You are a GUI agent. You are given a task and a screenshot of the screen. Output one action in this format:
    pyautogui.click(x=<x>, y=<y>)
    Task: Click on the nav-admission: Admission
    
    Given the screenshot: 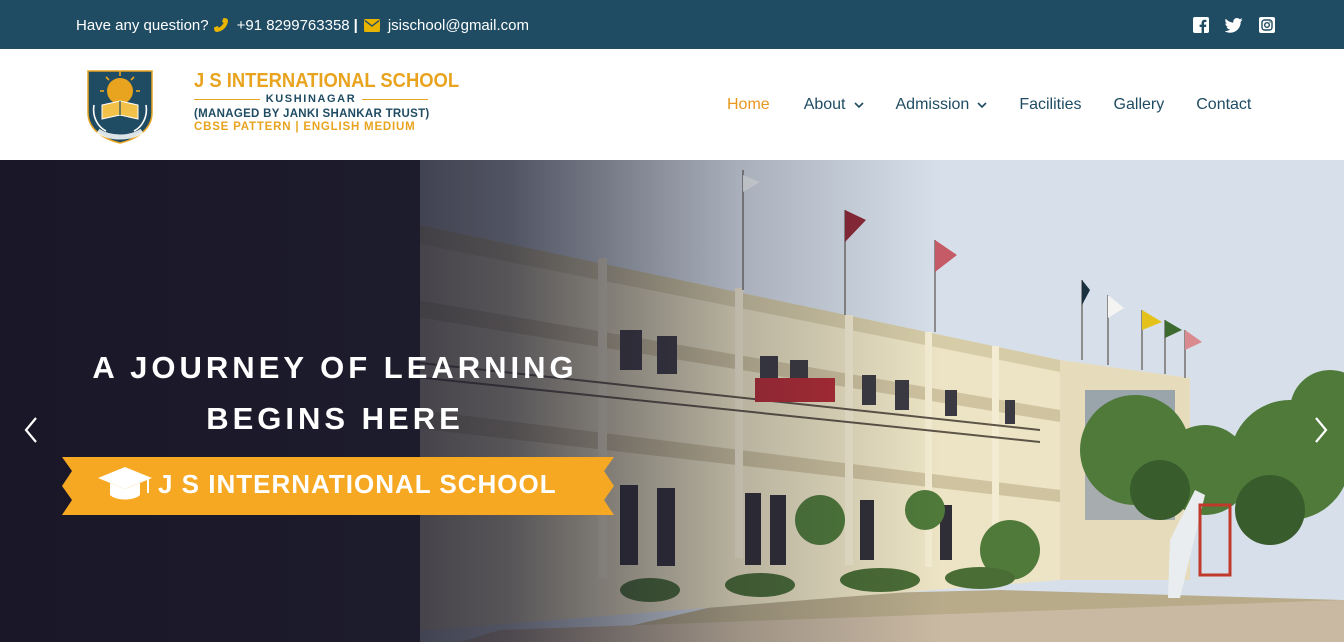 What is the action you would take?
    pyautogui.click(x=942, y=105)
    